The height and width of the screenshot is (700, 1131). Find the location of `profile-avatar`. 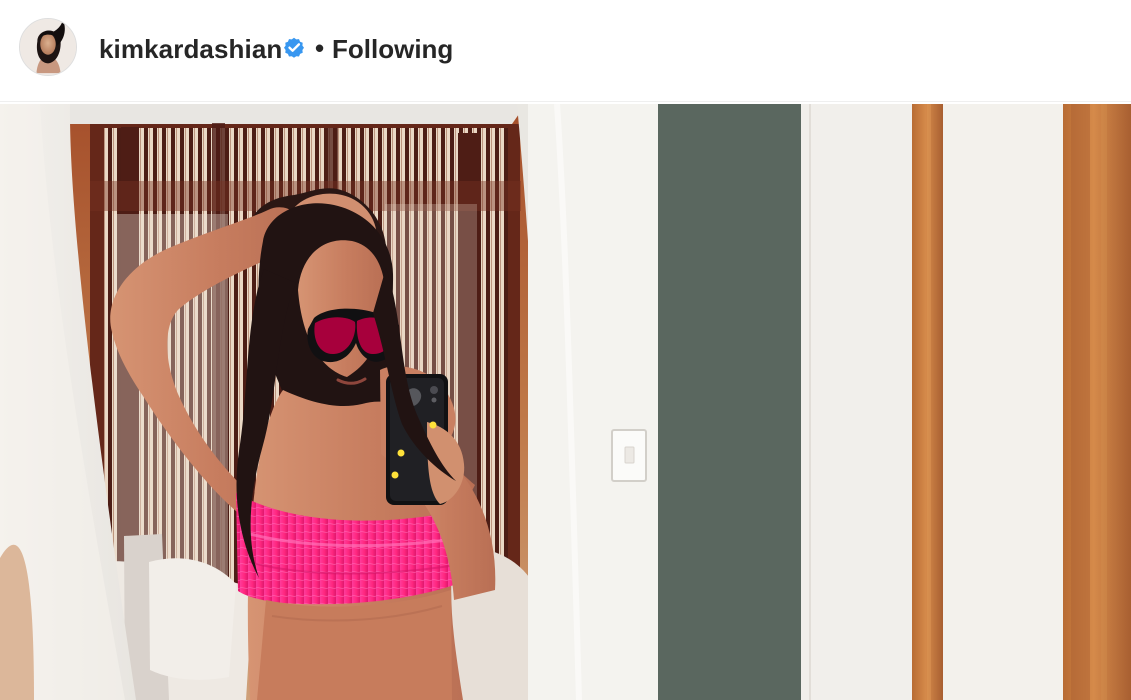

profile-avatar is located at coordinates (48, 47).